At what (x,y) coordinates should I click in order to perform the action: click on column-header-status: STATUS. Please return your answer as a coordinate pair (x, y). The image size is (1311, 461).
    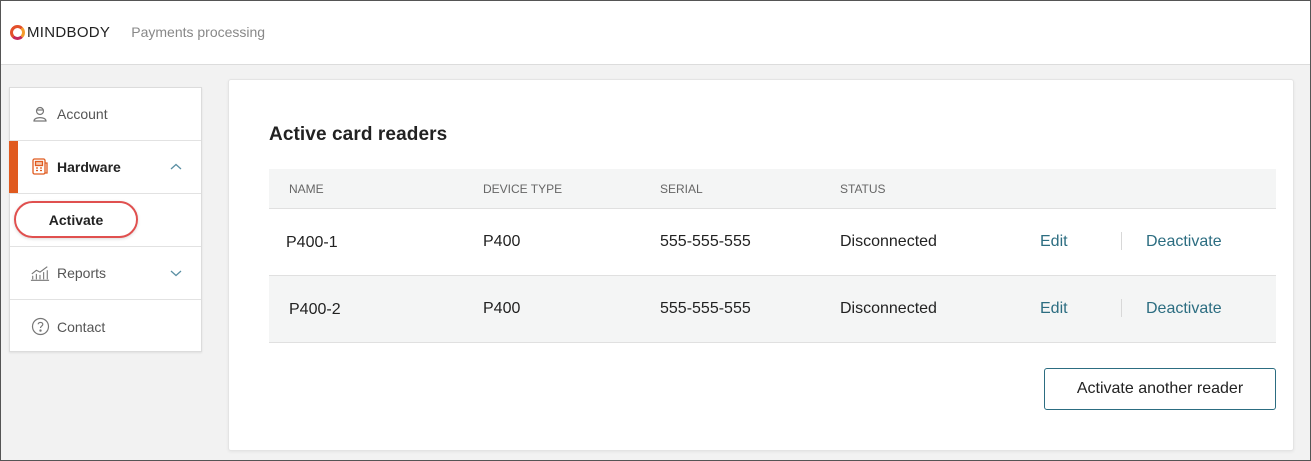
    Looking at the image, I should click on (863, 189).